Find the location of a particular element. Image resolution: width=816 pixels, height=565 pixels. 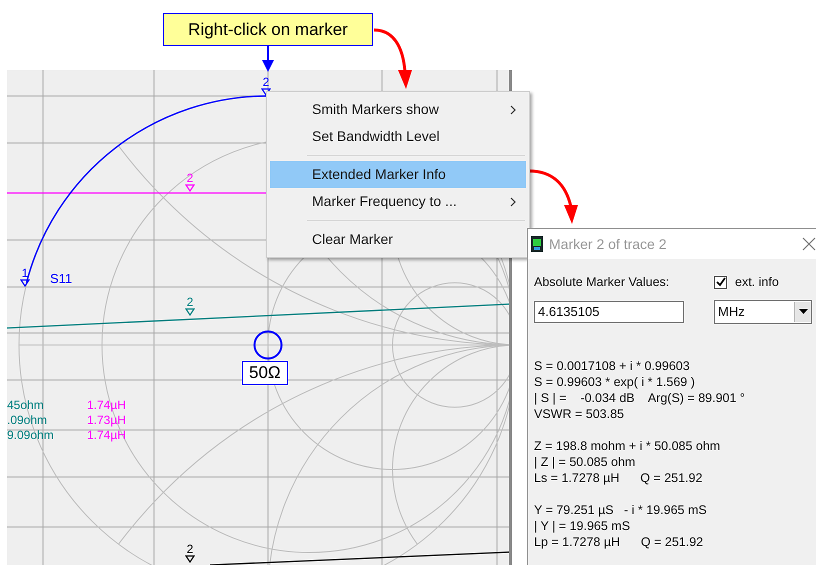

marker-value-line: Y = 79.251 µS - i * 19.965 mS is located at coordinates (621, 510).